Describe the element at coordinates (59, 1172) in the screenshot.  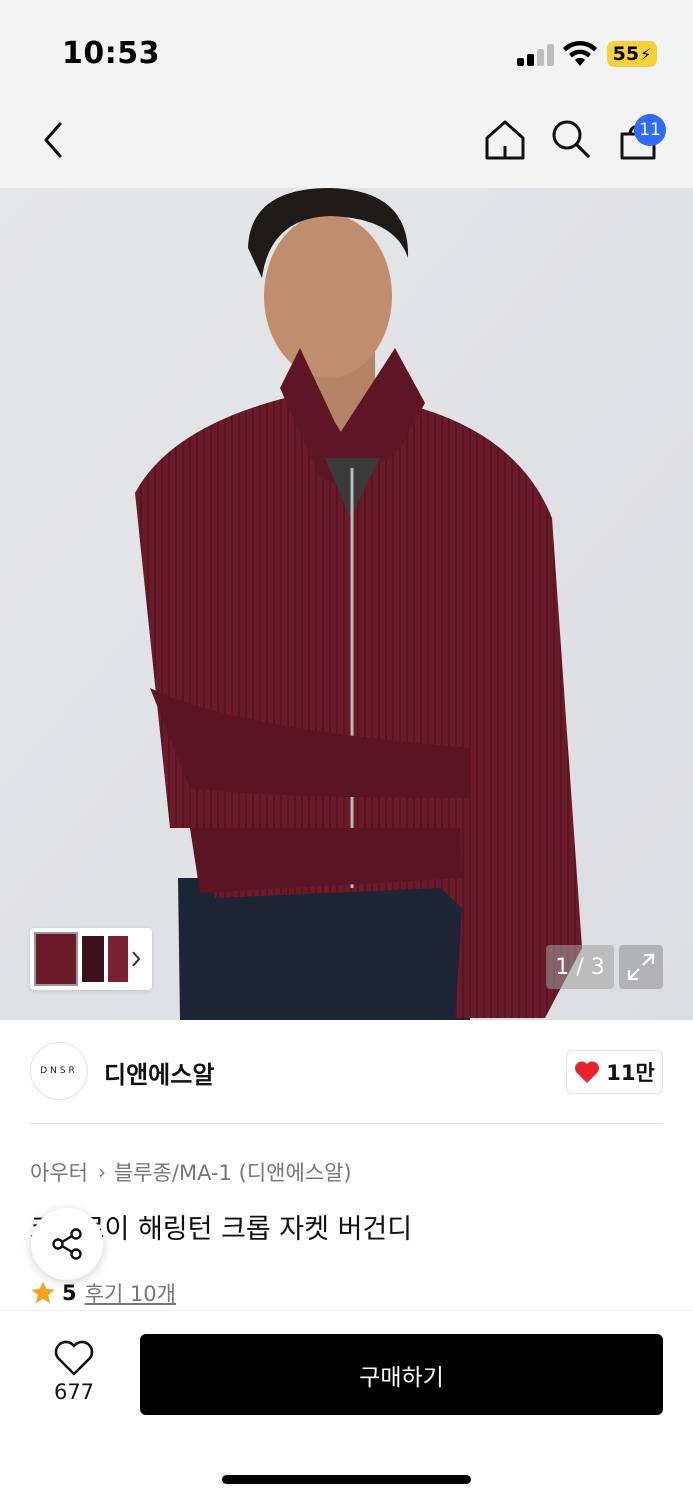
I see `breadcrumb-category: 아우터` at that location.